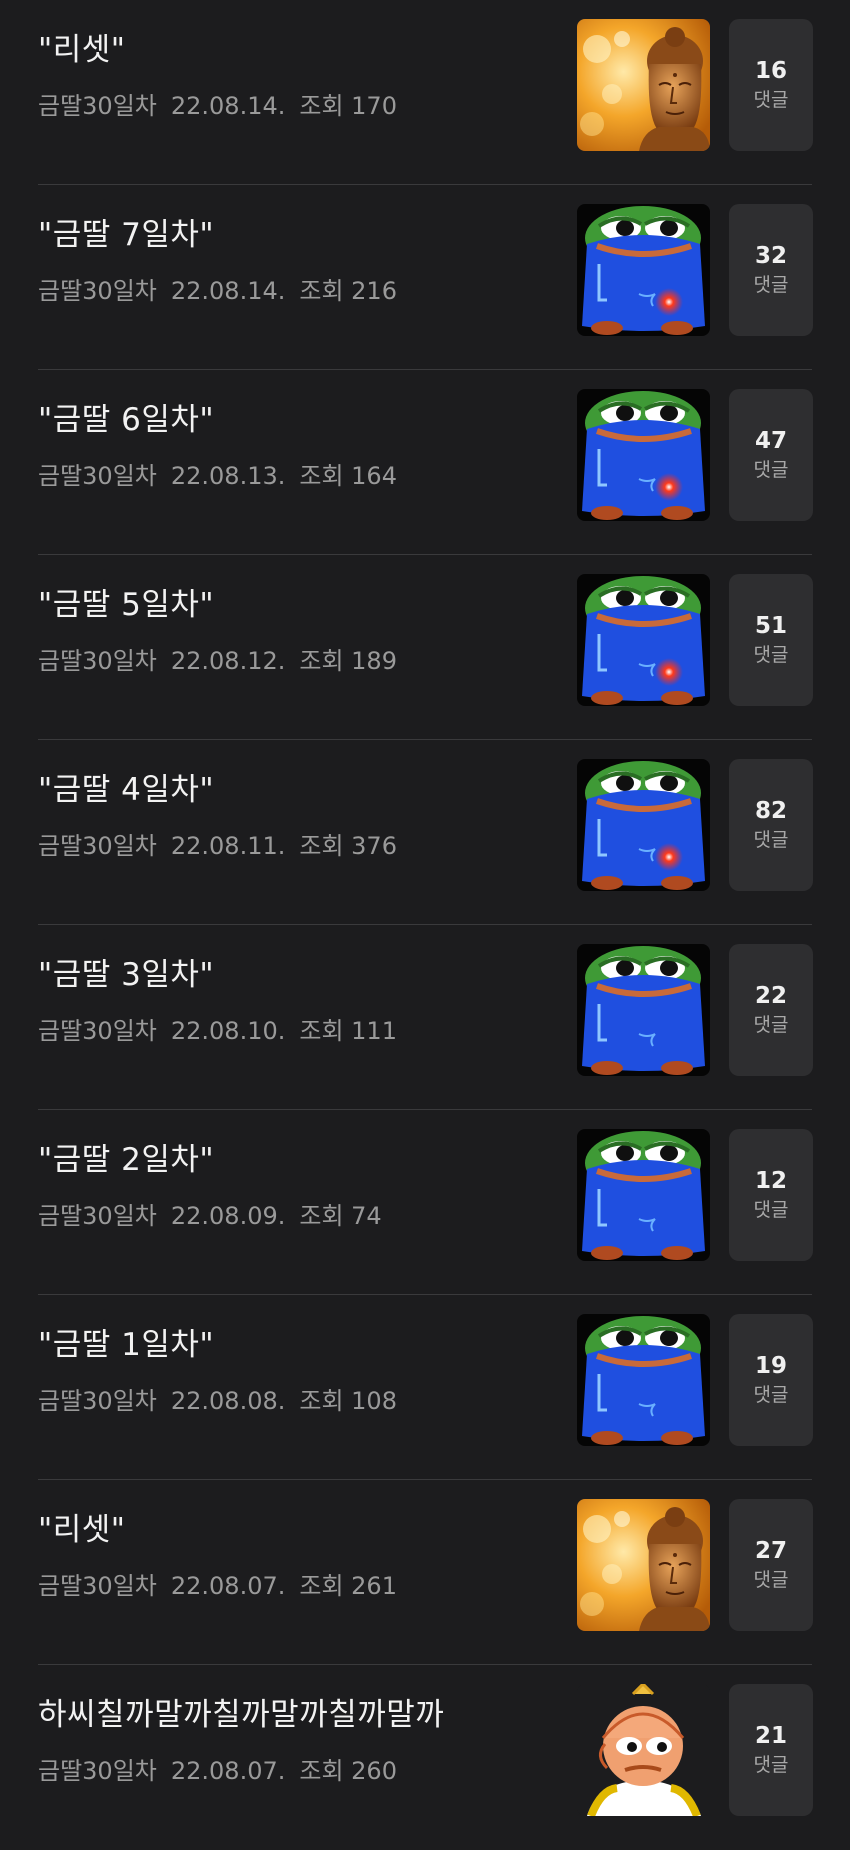 Image resolution: width=850 pixels, height=1850 pixels. What do you see at coordinates (126, 786) in the screenshot?
I see `post-title: "금딸 4일차"` at bounding box center [126, 786].